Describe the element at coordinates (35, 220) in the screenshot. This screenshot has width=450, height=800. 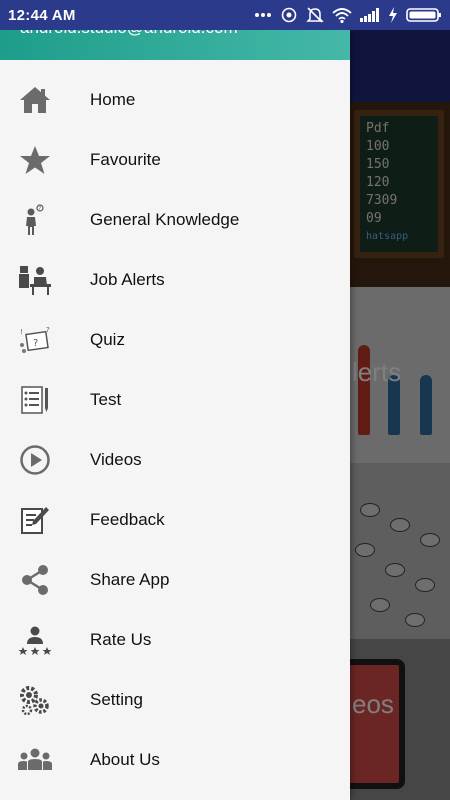
I see `thinking-person-icon: ?` at that location.